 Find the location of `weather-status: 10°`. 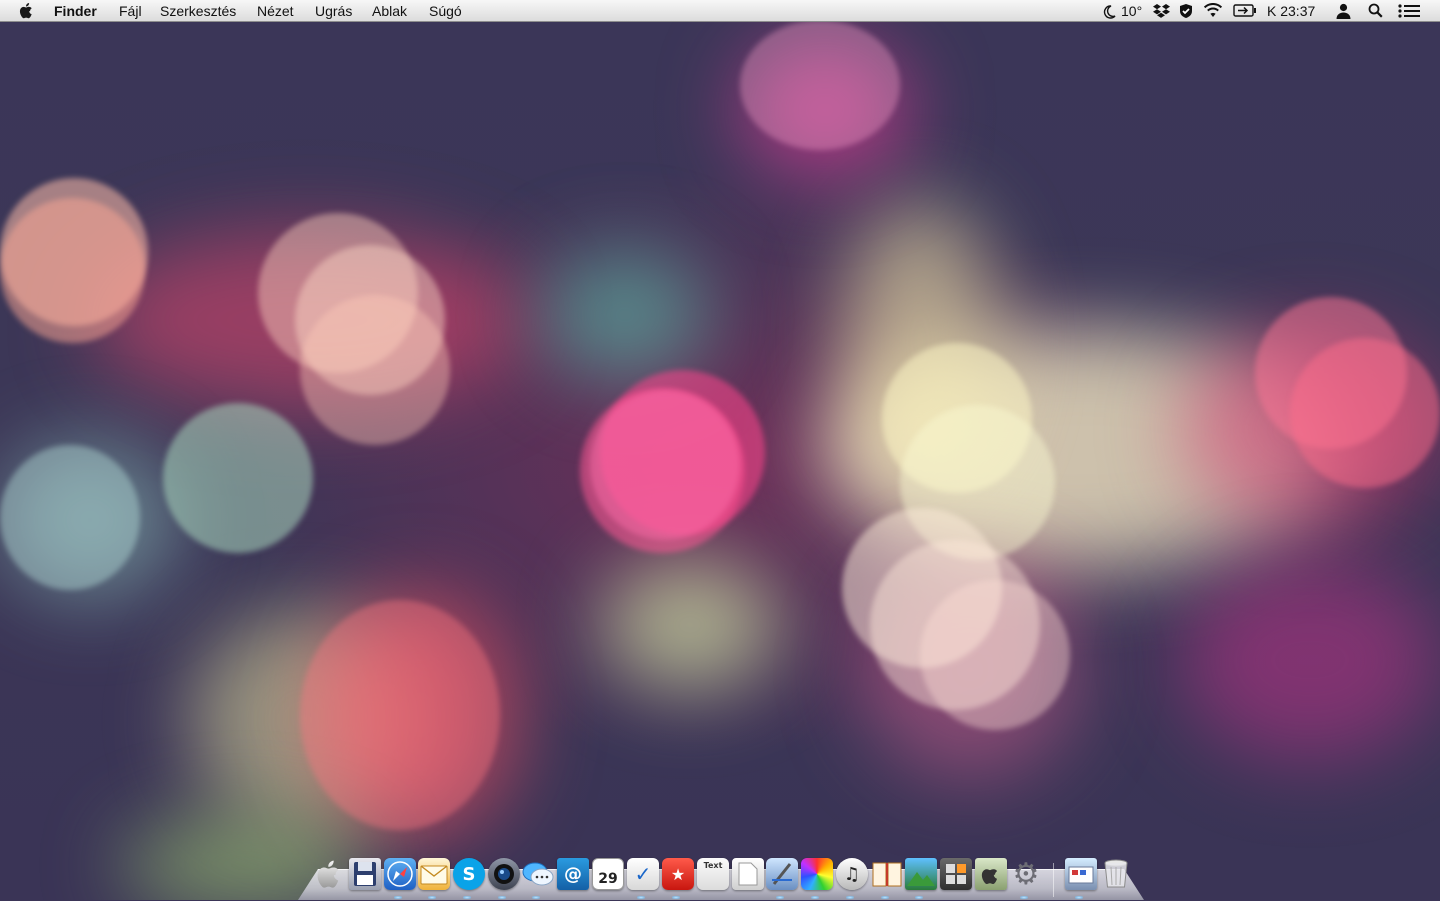

weather-status: 10° is located at coordinates (1126, 11).